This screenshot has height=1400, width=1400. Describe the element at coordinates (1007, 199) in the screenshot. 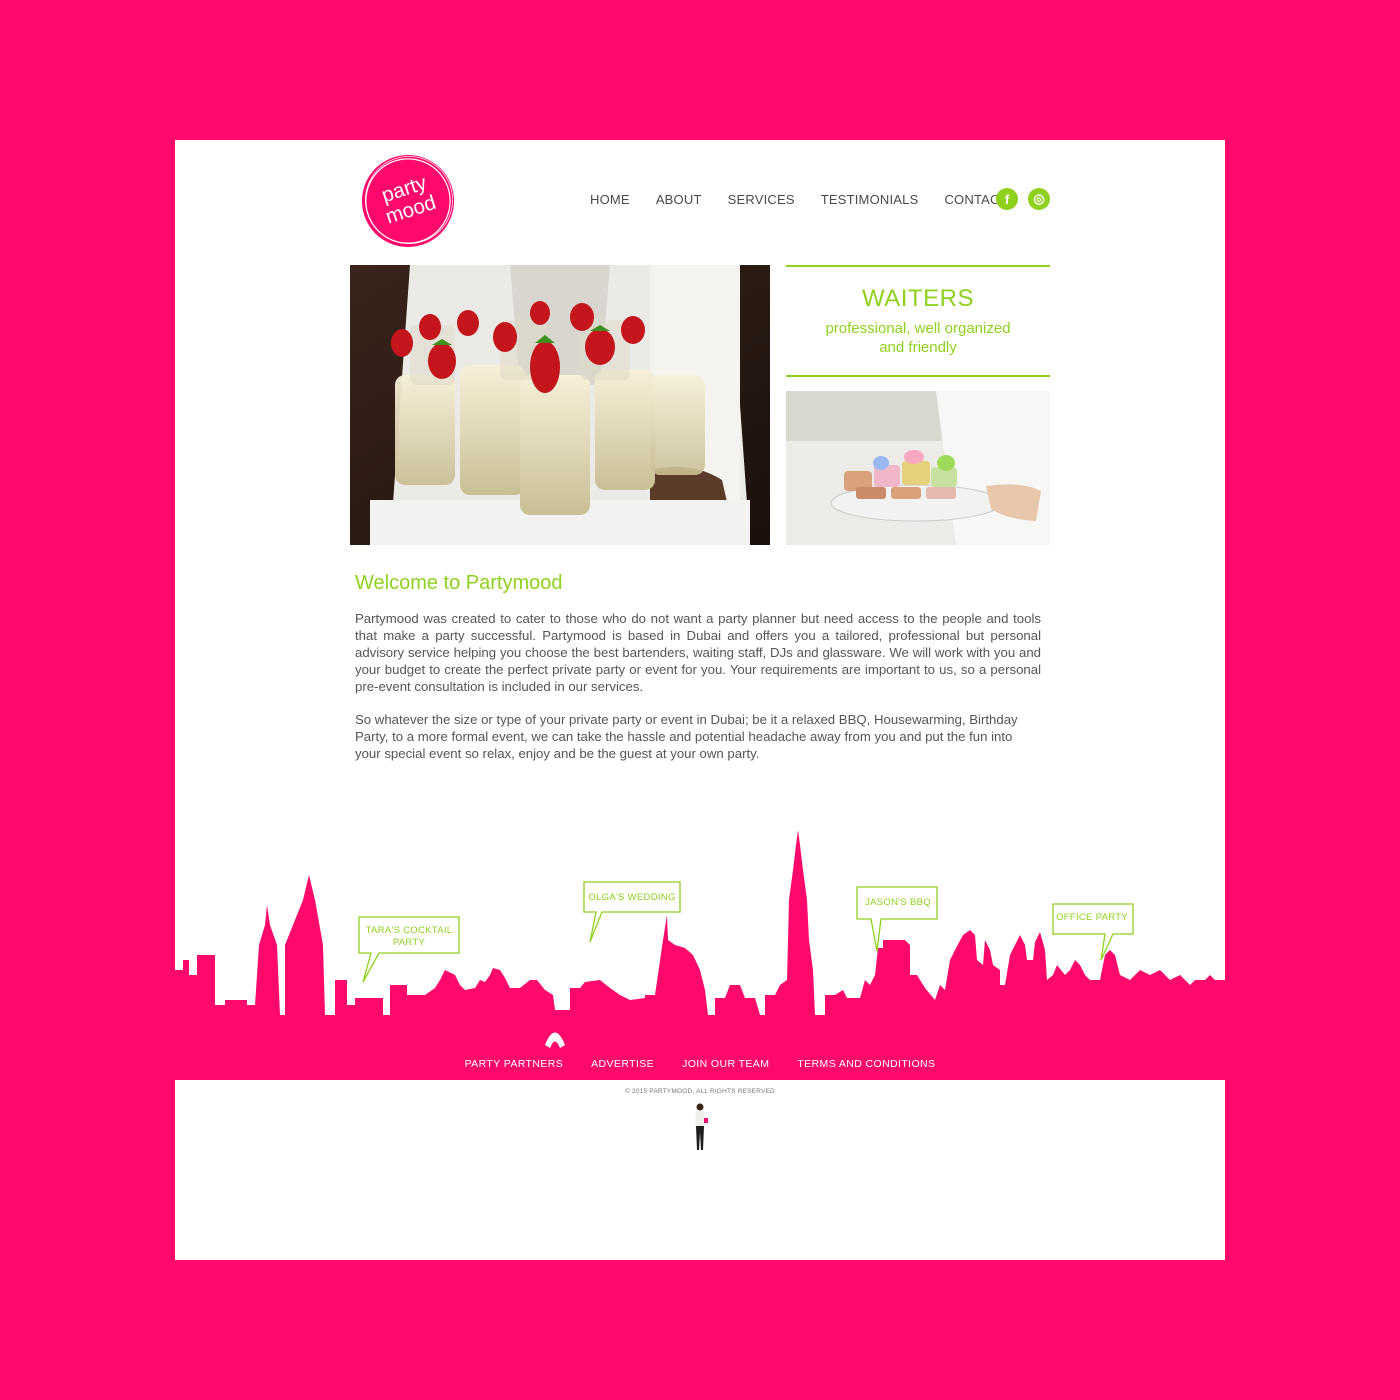

I see `facebook-icon: f` at that location.